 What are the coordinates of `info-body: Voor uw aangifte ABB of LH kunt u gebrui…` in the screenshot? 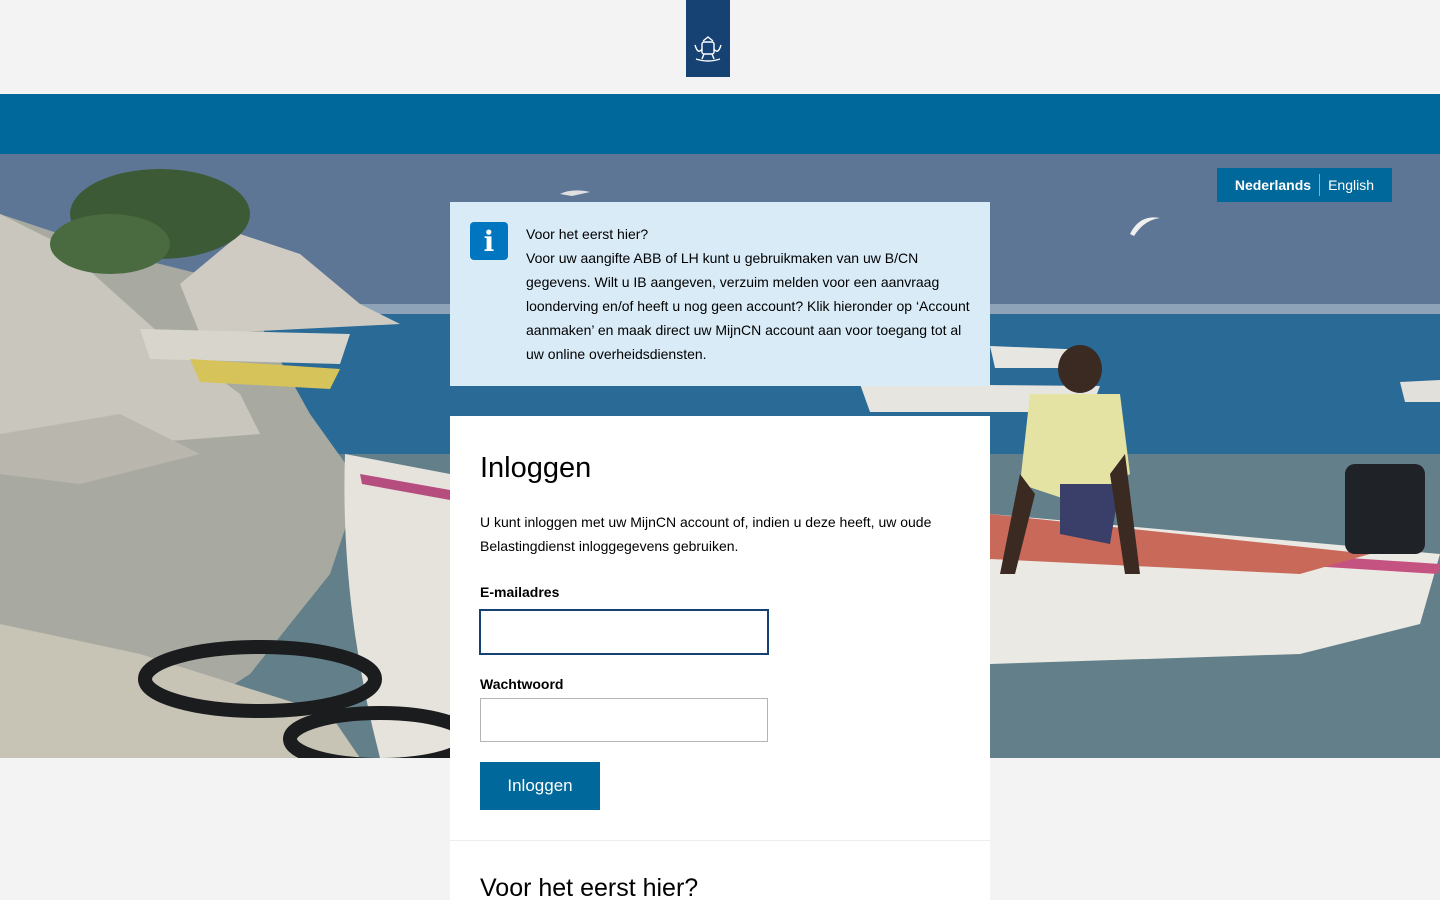 It's located at (748, 306).